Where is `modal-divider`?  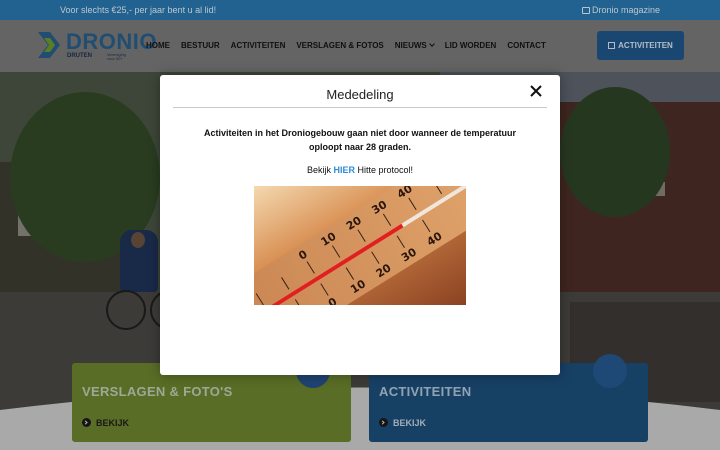
modal-divider is located at coordinates (360, 107).